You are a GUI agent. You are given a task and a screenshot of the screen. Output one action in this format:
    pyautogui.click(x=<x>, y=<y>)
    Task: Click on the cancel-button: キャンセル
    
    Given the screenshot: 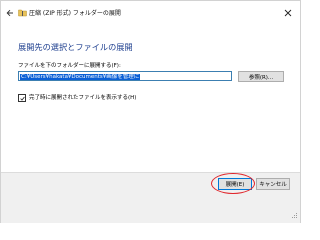 What is the action you would take?
    pyautogui.click(x=273, y=184)
    